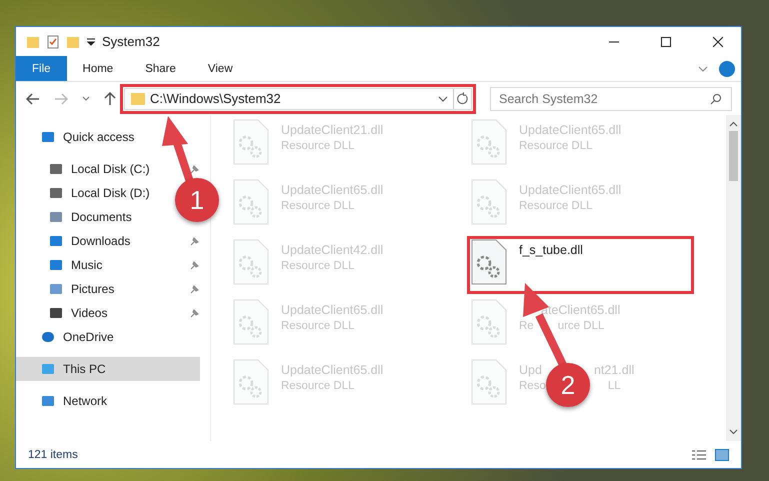  I want to click on address-path: C:\Windows\System32, so click(216, 98).